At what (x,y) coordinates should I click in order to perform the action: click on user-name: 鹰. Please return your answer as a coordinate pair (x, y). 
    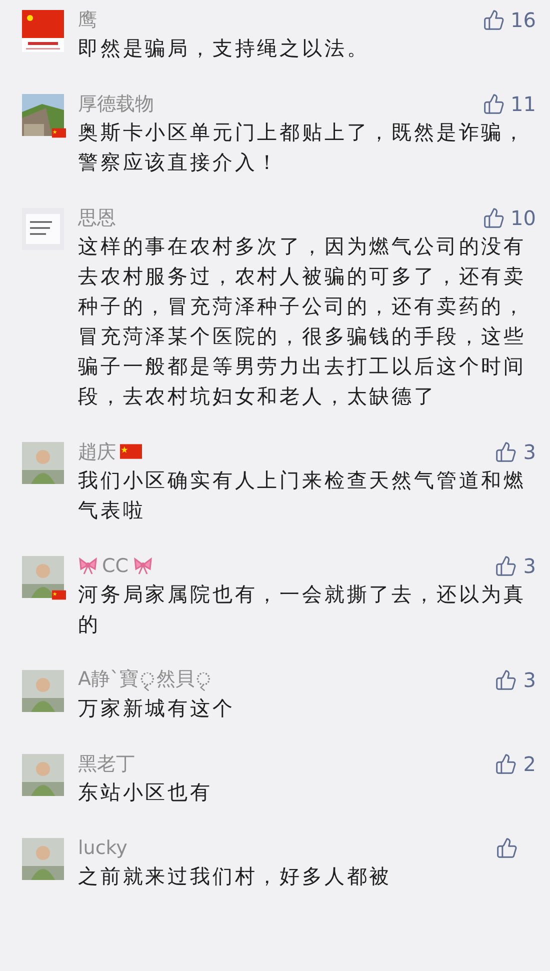
    Looking at the image, I should click on (87, 19).